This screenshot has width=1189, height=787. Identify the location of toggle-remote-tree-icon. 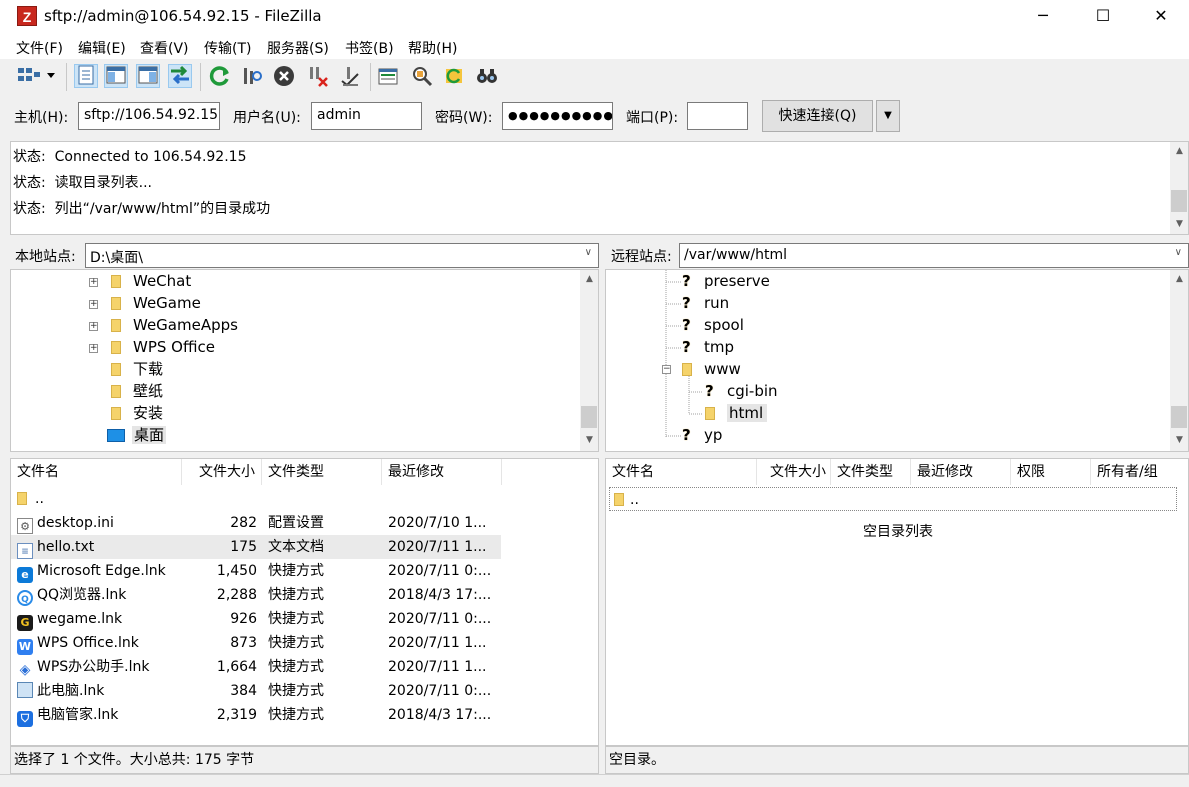
(148, 76).